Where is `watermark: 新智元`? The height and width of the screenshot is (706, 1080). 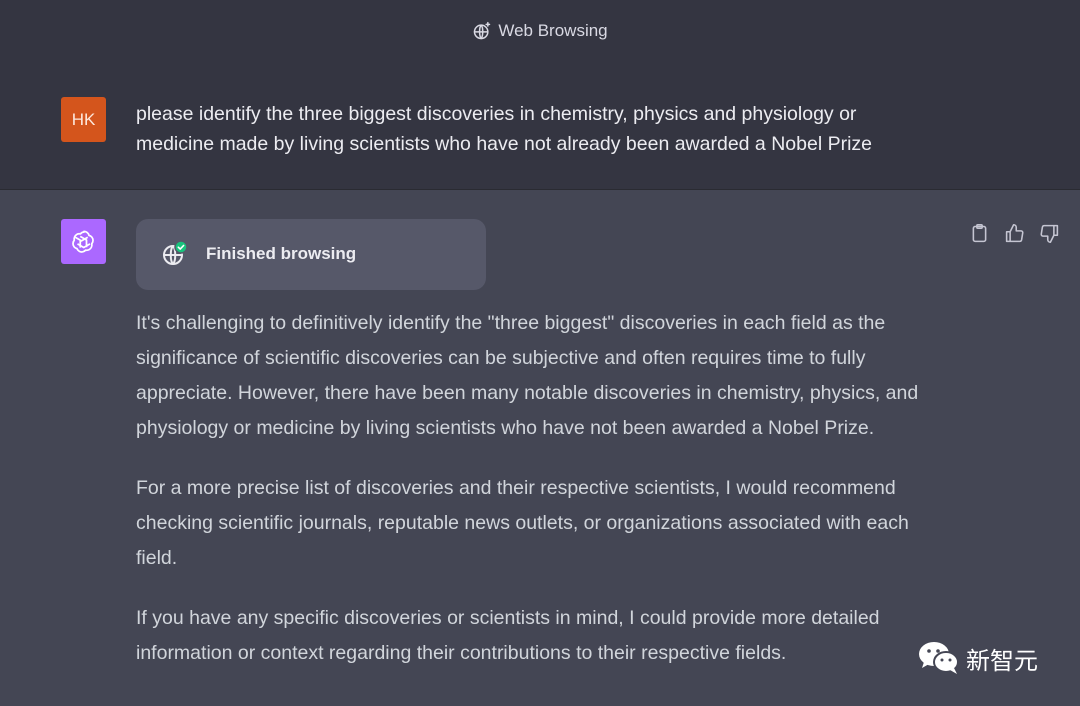
watermark: 新智元 is located at coordinates (978, 658).